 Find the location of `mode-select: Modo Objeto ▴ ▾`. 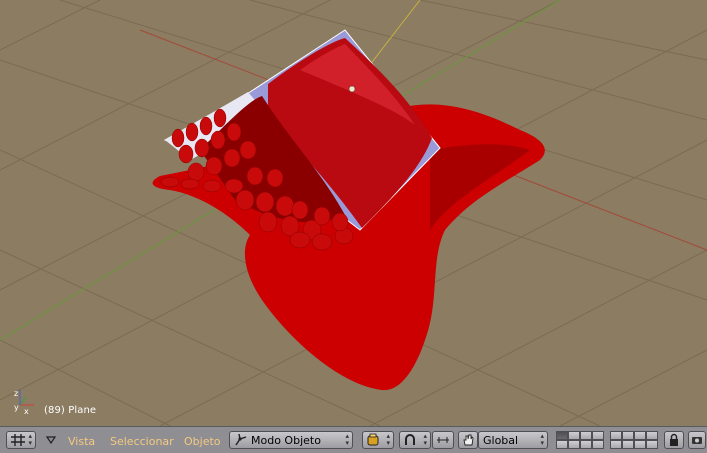

mode-select: Modo Objeto ▴ ▾ is located at coordinates (291, 440).